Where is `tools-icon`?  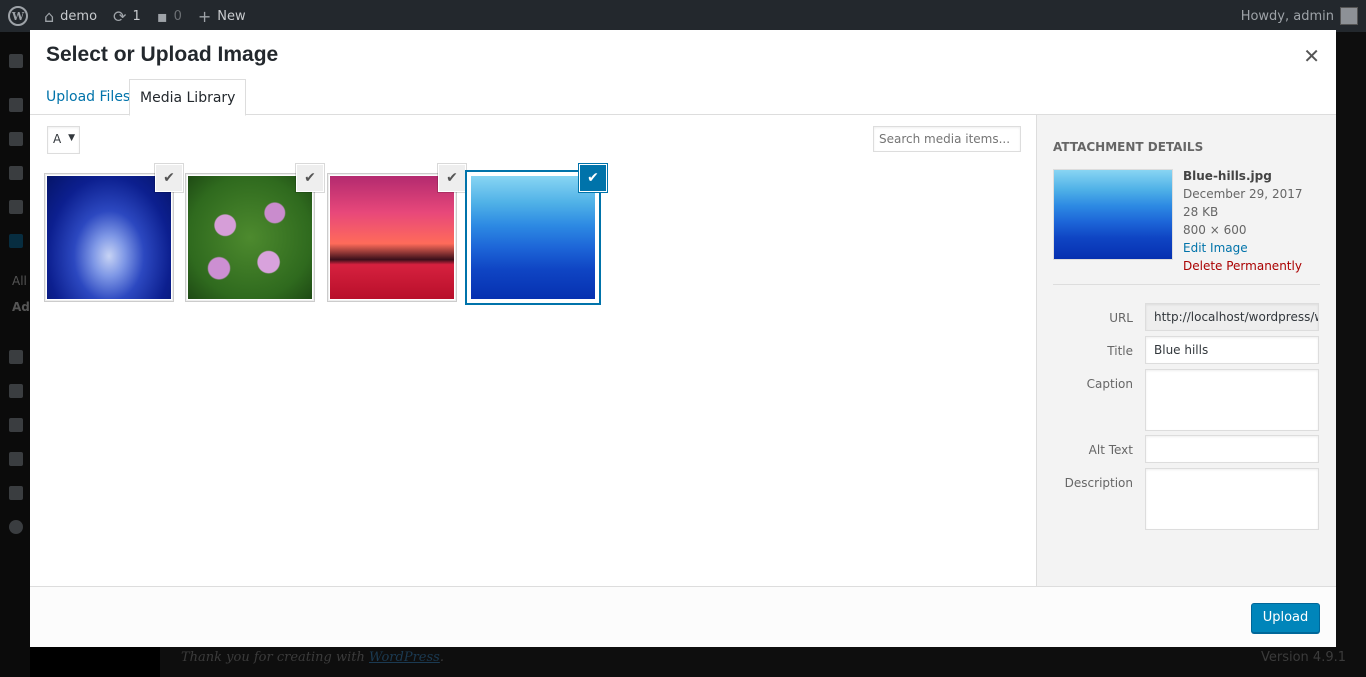
tools-icon is located at coordinates (16, 459).